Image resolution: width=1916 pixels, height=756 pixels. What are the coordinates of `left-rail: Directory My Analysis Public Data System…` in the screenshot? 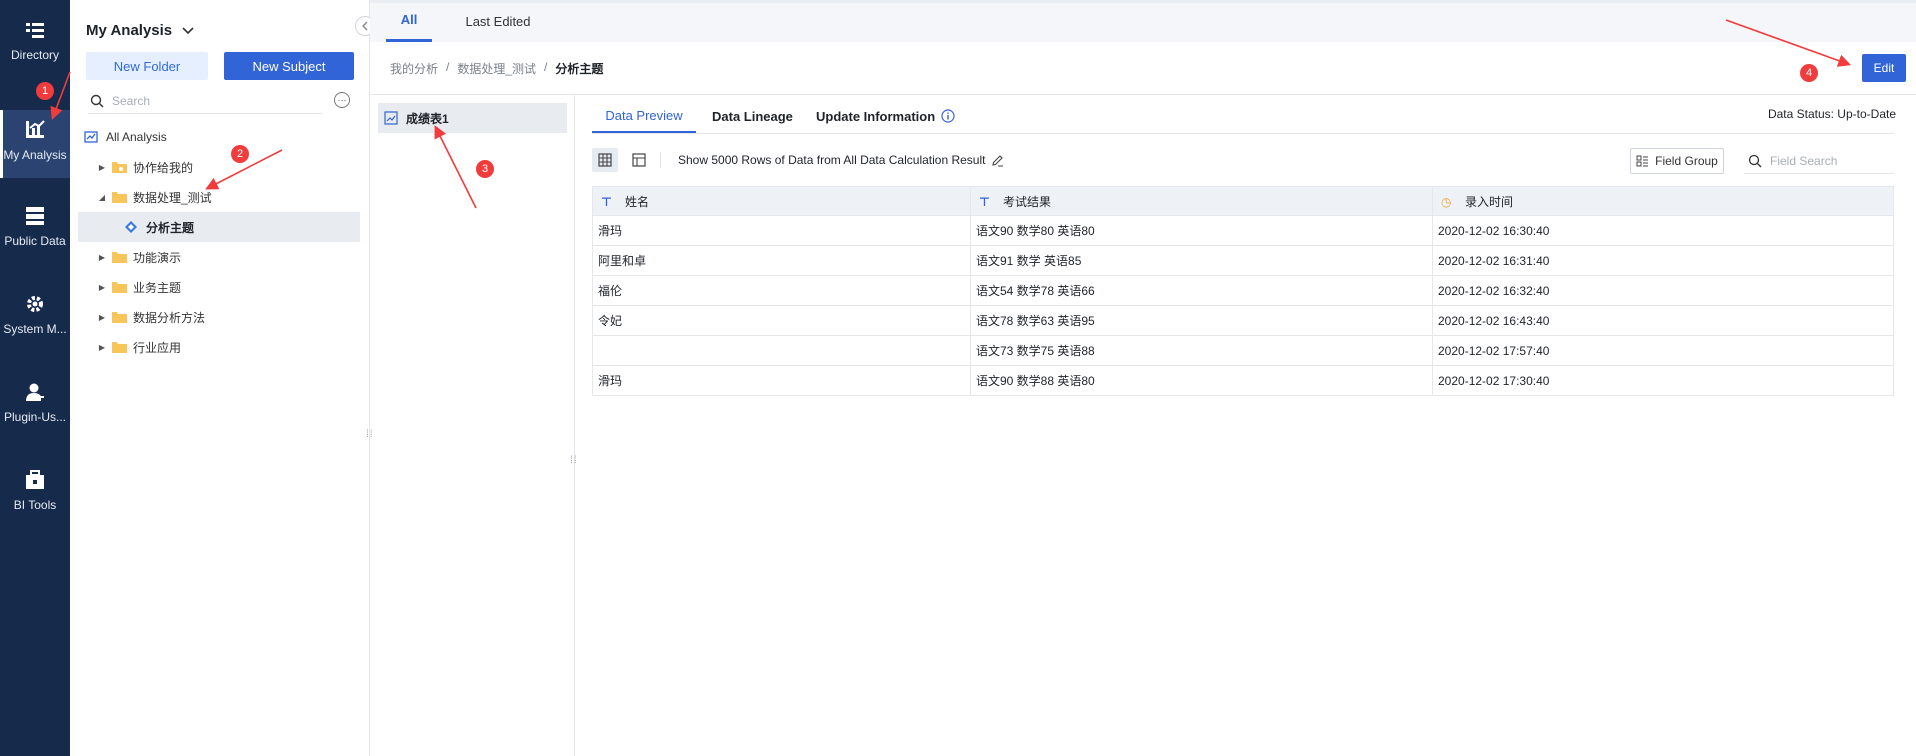 It's located at (35, 378).